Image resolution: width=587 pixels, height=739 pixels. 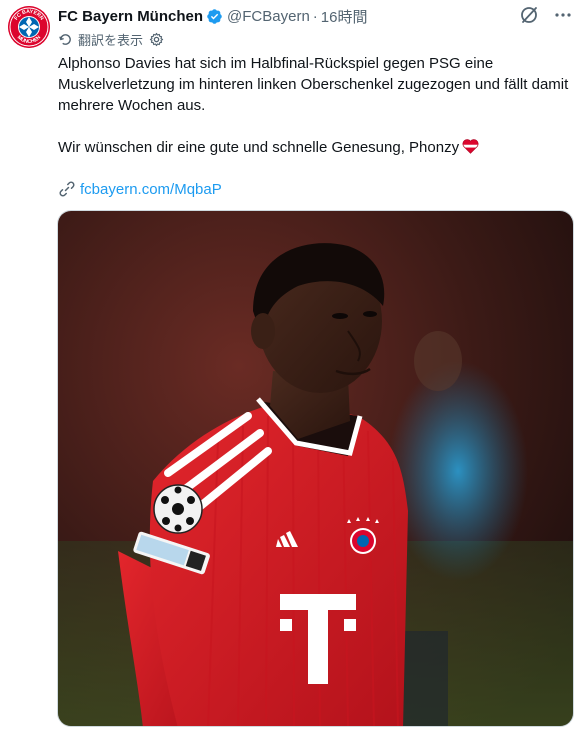 What do you see at coordinates (470, 146) in the screenshot?
I see `heart-emoji-icon` at bounding box center [470, 146].